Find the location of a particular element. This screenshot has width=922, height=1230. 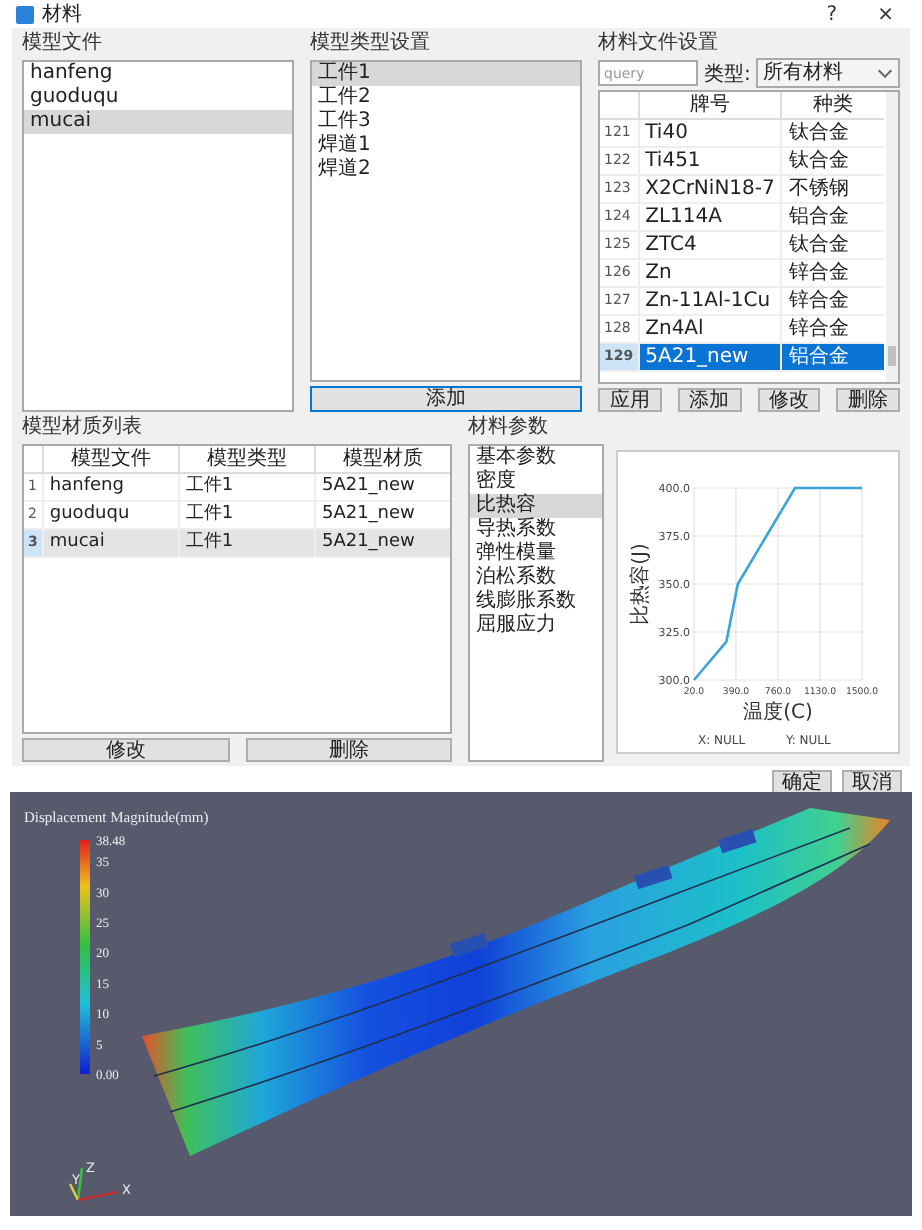

list-item: 导热系数 is located at coordinates (536, 530).